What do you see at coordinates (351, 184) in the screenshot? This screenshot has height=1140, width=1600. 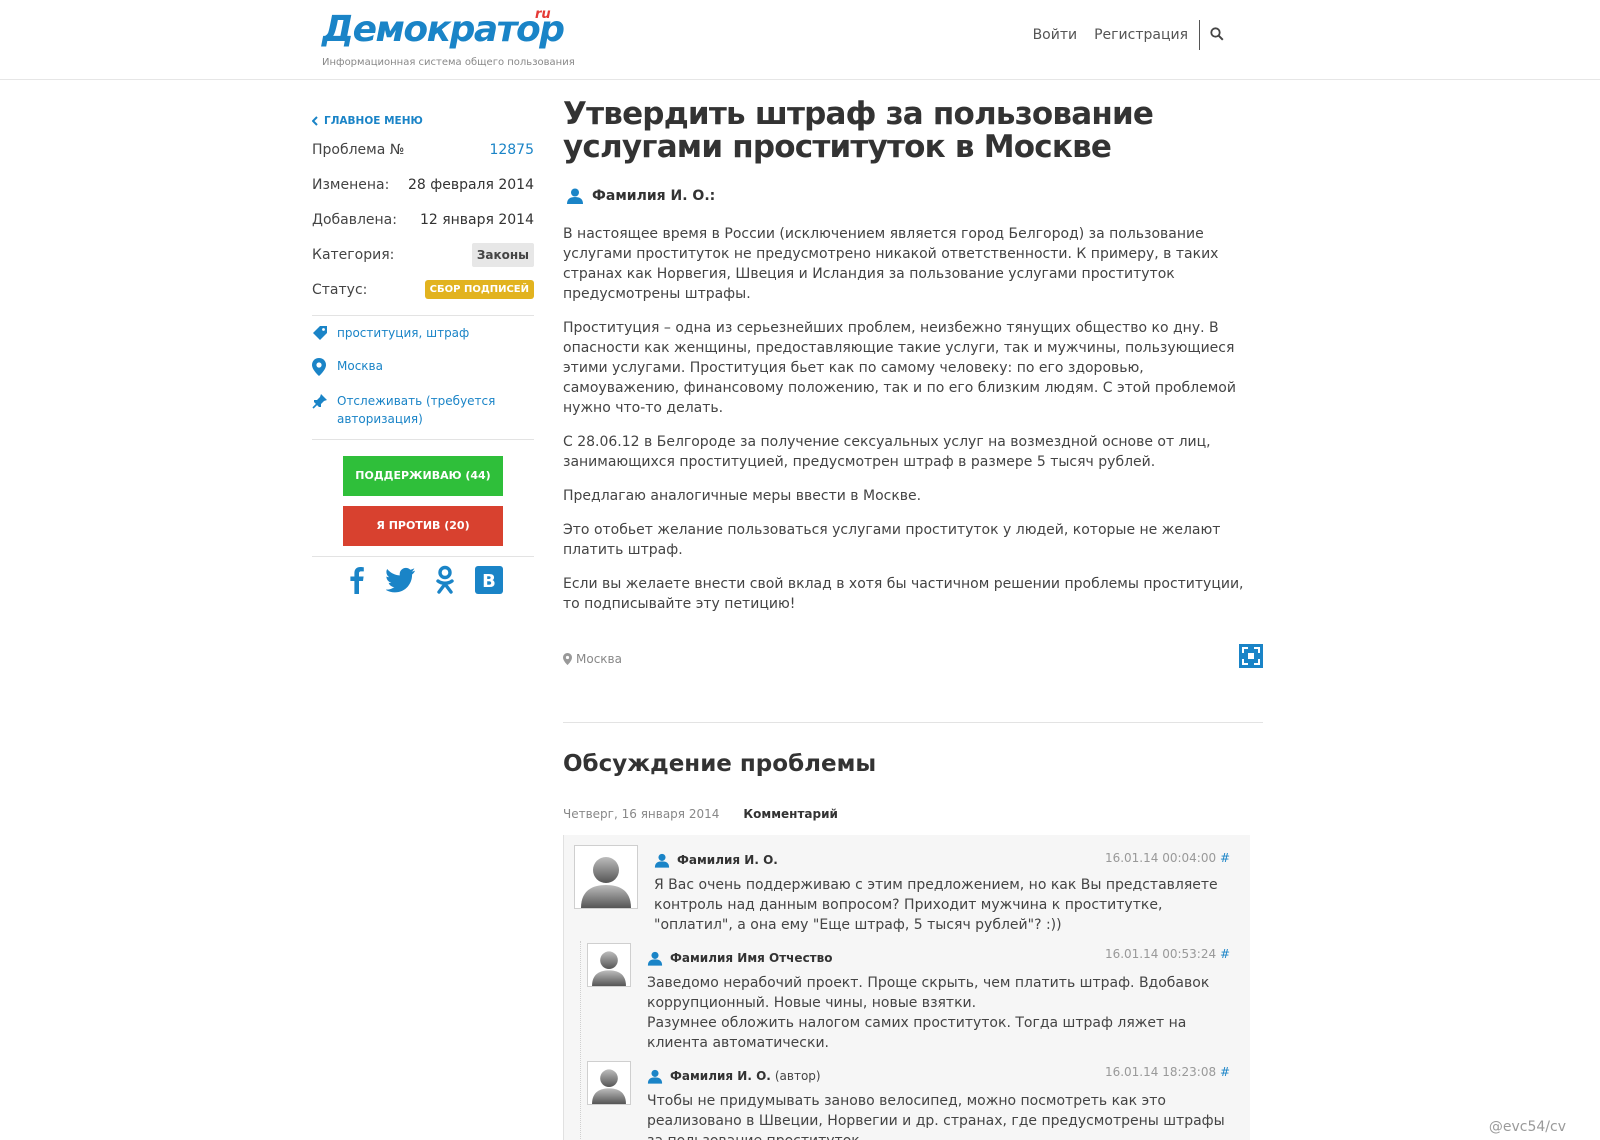 I see `meta-label: Изменена:` at bounding box center [351, 184].